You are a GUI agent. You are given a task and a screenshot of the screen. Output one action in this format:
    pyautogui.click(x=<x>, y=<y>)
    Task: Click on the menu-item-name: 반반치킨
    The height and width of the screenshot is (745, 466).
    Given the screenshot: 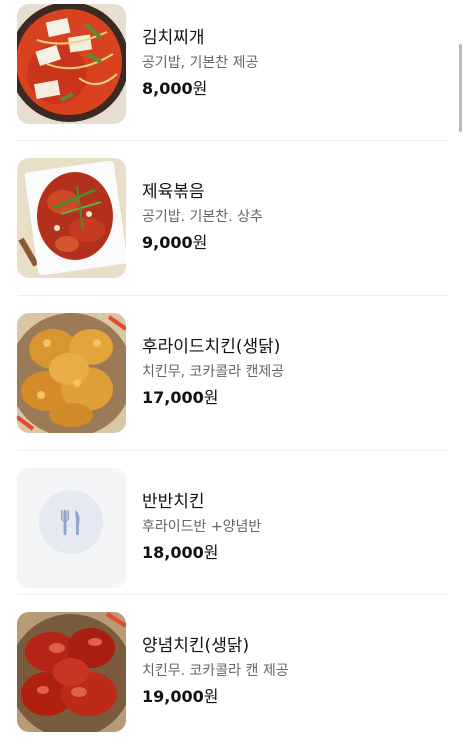 What is the action you would take?
    pyautogui.click(x=173, y=502)
    